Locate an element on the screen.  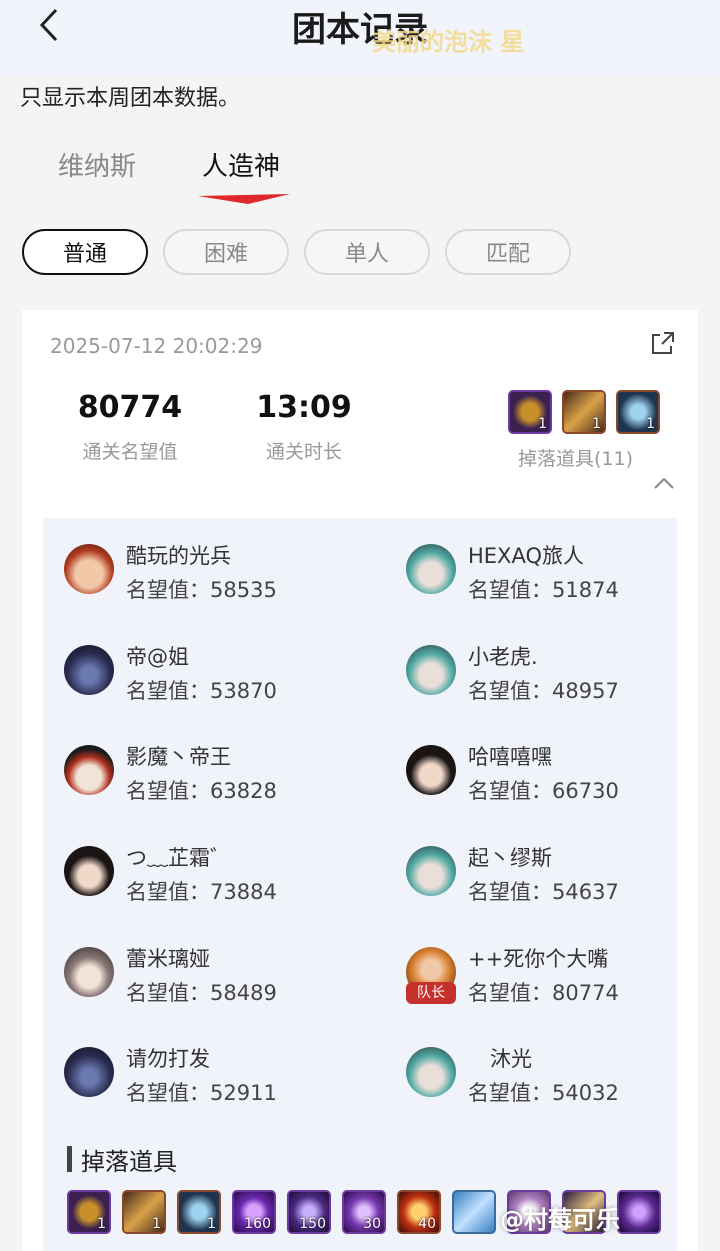
member-card: 哈嘻嘻嘿 名望值：66730 is located at coordinates (556, 775).